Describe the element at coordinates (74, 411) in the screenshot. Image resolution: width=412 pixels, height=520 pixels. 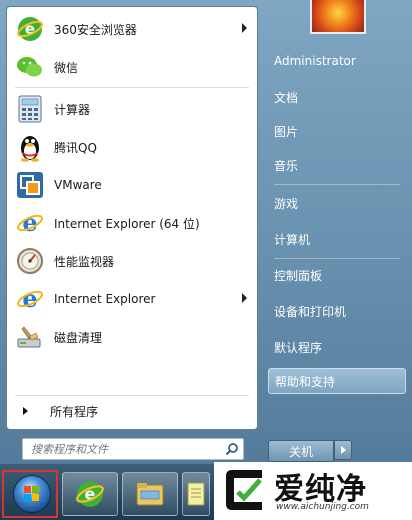
I see `all-programs-label: 所有程序` at that location.